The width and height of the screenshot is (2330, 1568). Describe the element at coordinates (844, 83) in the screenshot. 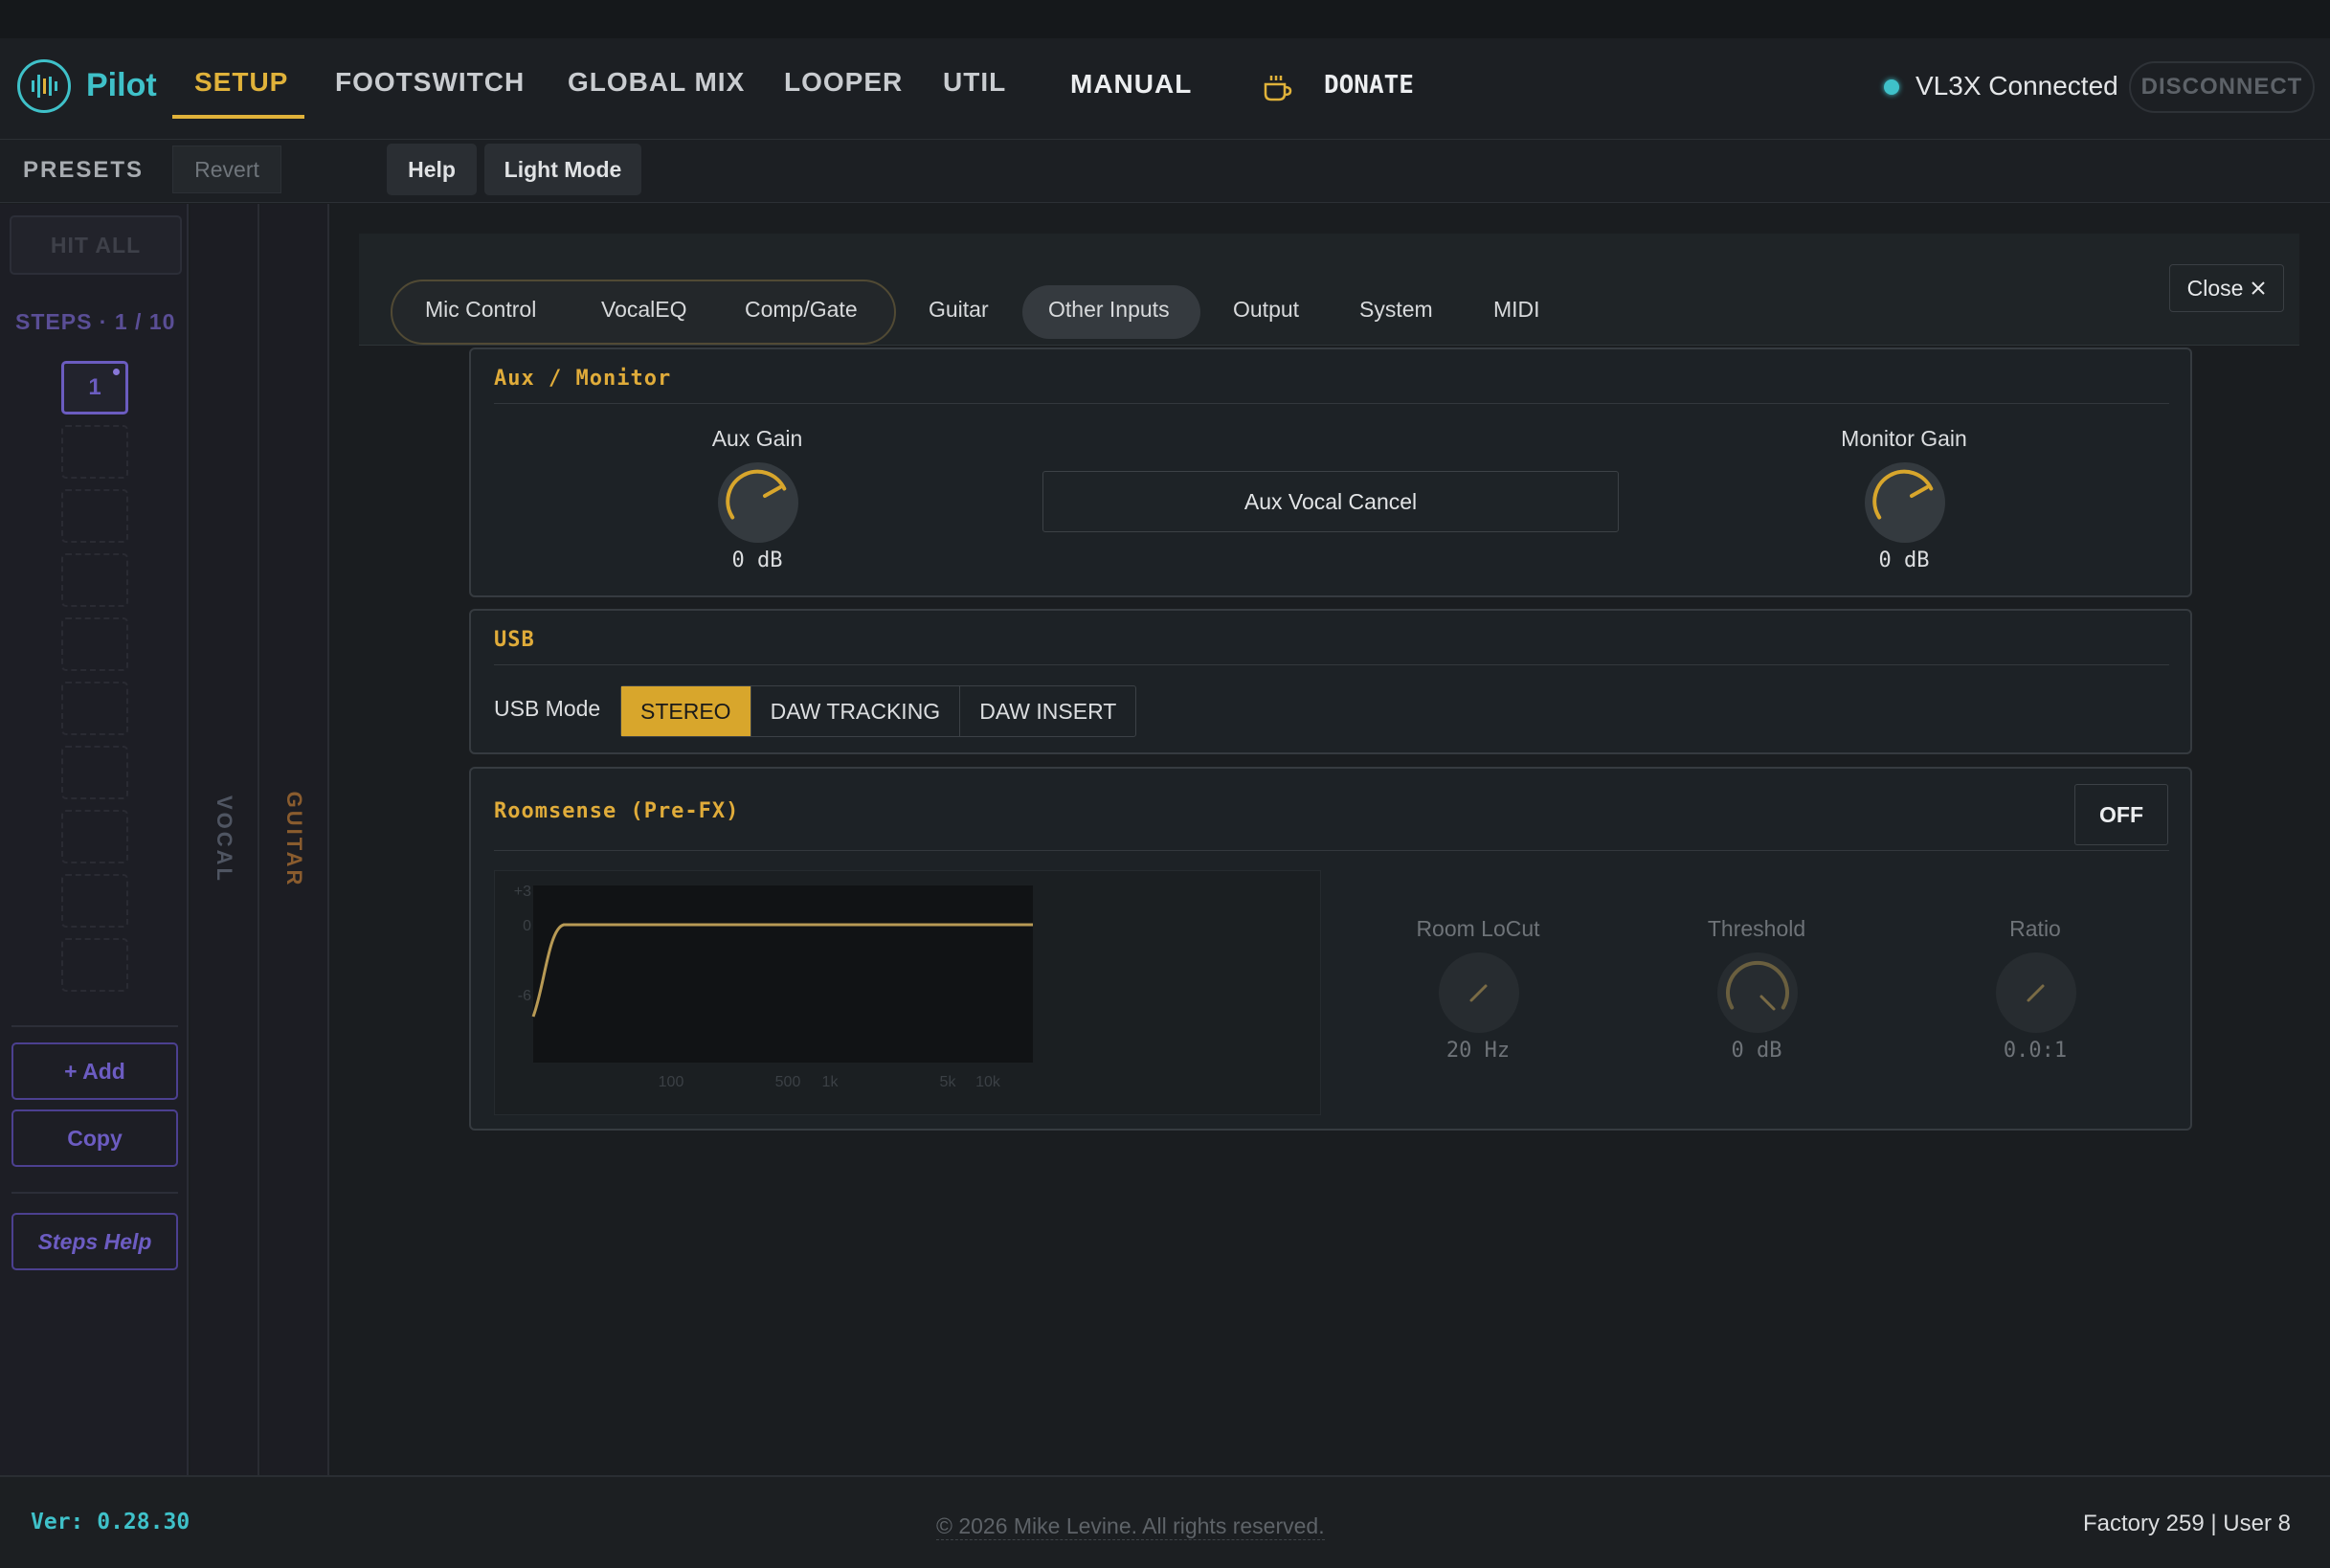

I see `nav-tab-looper: LOOPER` at that location.